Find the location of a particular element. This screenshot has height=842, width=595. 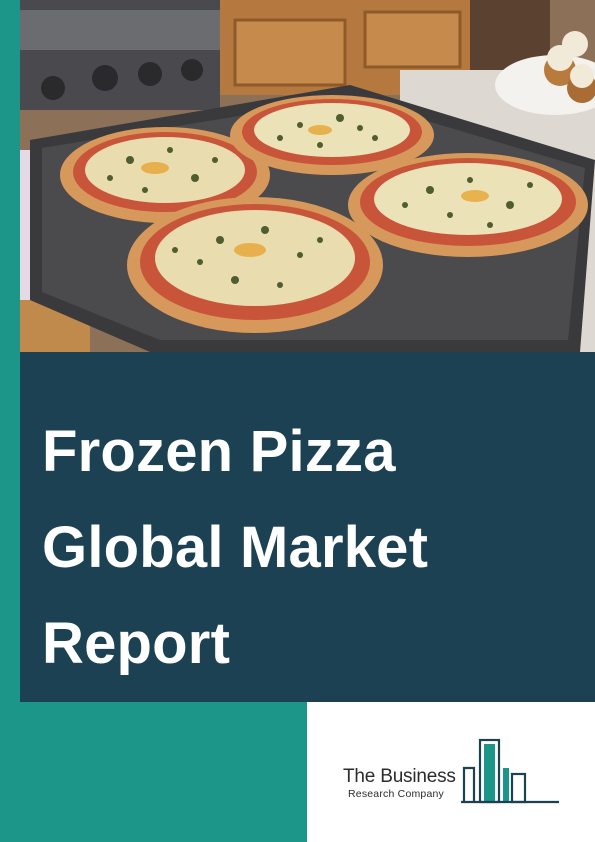

report-title-line-3: Report is located at coordinates (136, 643).